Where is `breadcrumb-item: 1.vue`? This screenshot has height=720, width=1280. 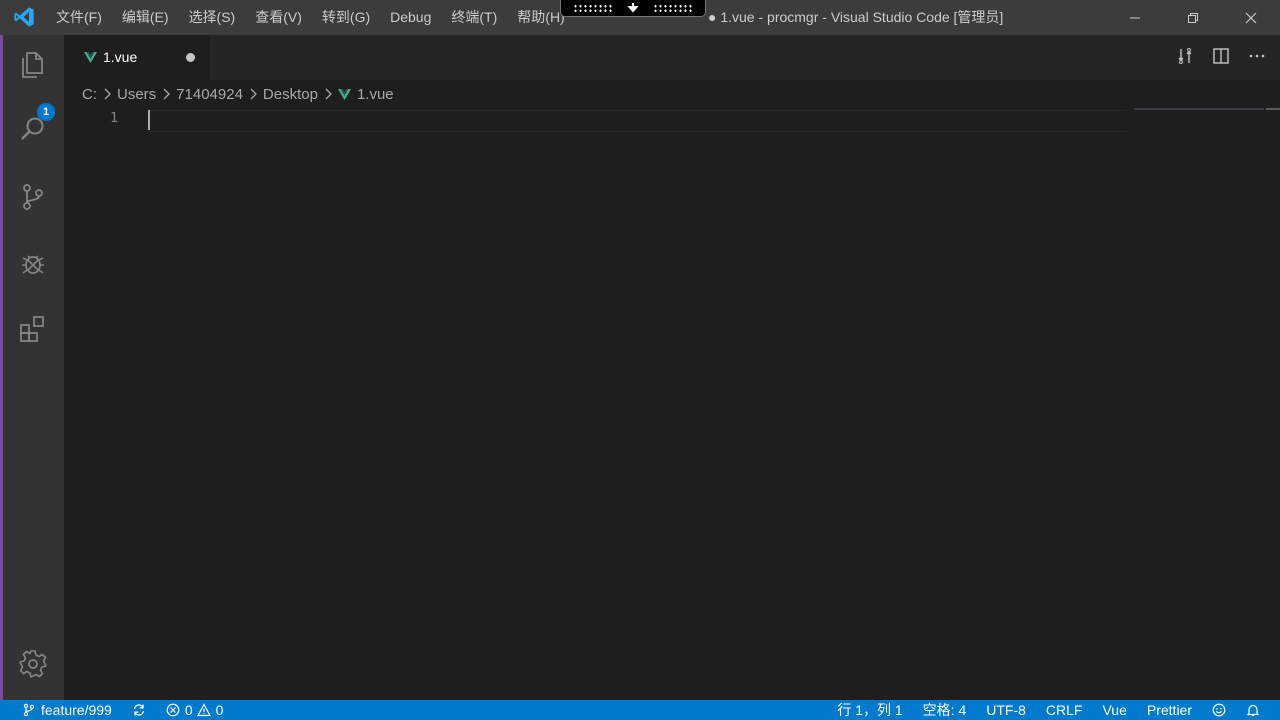
breadcrumb-item: 1.vue is located at coordinates (375, 94).